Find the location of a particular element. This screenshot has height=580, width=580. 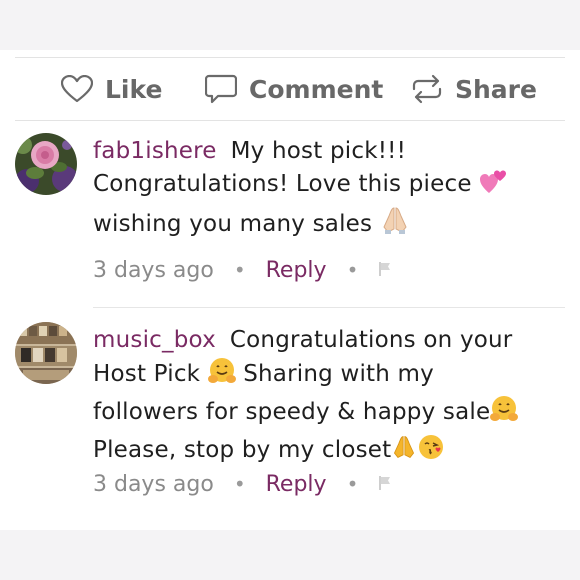

action-bar: Like Comment Share is located at coordinates (290, 89).